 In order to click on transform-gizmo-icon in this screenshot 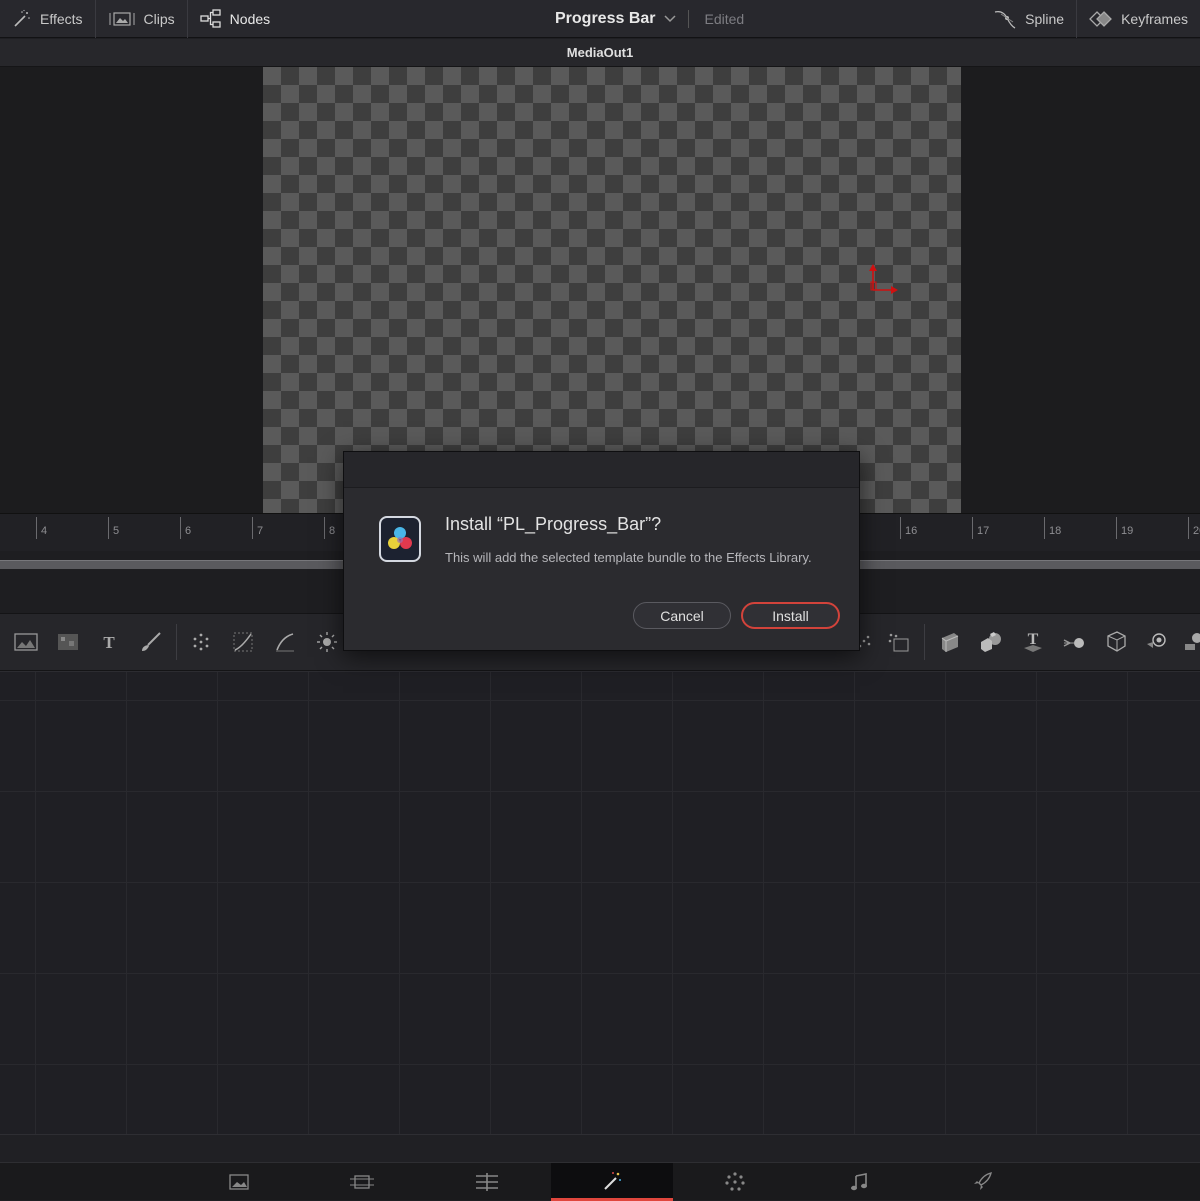, I will do `click(883, 284)`.